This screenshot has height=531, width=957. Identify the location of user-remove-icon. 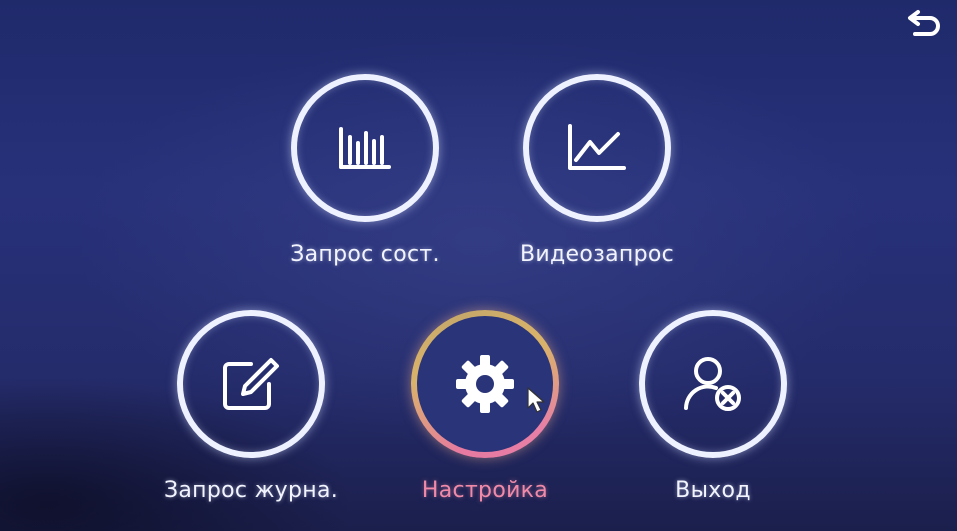
(713, 384).